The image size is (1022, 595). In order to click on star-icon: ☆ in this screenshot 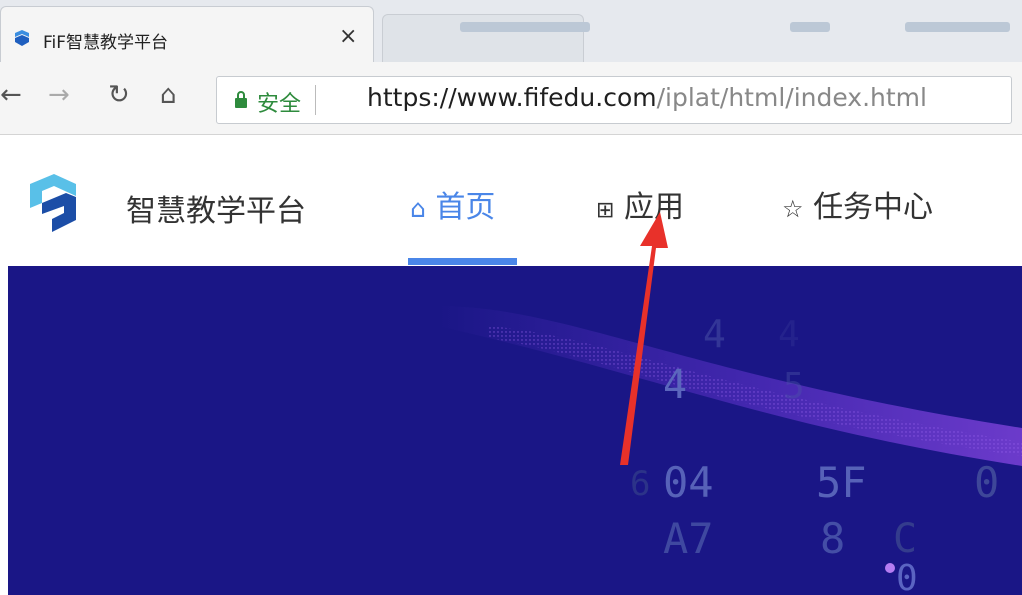, I will do `click(793, 209)`.